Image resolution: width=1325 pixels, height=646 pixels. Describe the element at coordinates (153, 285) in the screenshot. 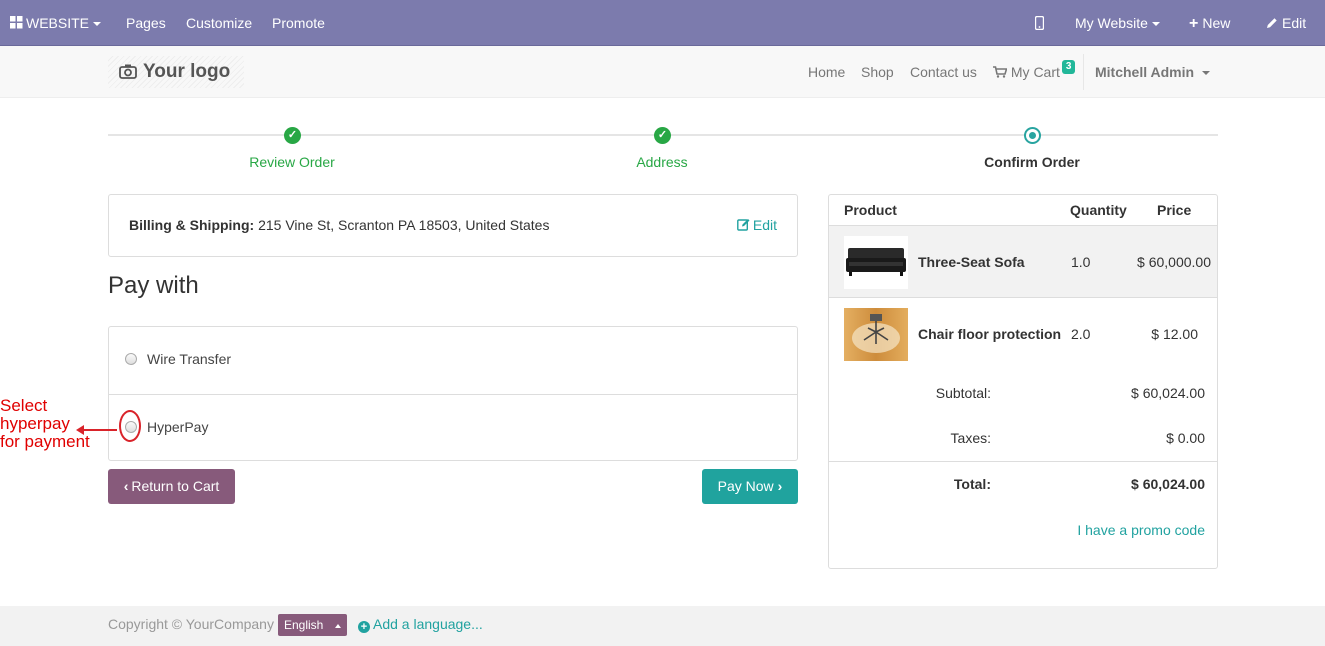

I see `pay-with-heading: Pay with` at that location.